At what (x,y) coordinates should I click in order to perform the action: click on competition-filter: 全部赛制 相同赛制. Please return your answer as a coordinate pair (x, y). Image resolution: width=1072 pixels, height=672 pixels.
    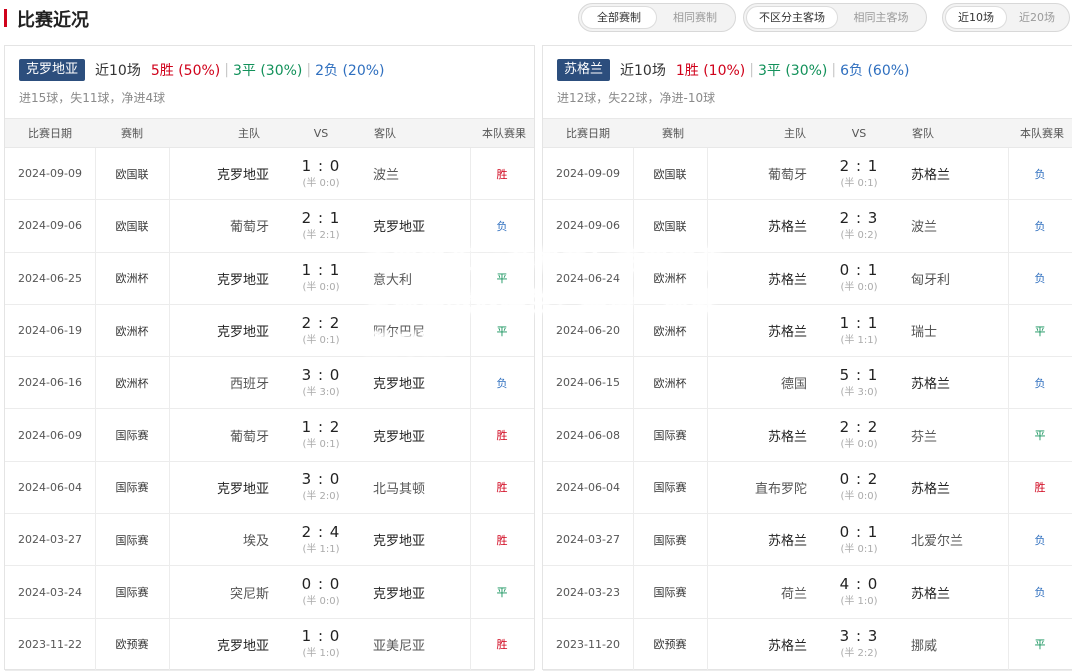
    Looking at the image, I should click on (657, 17).